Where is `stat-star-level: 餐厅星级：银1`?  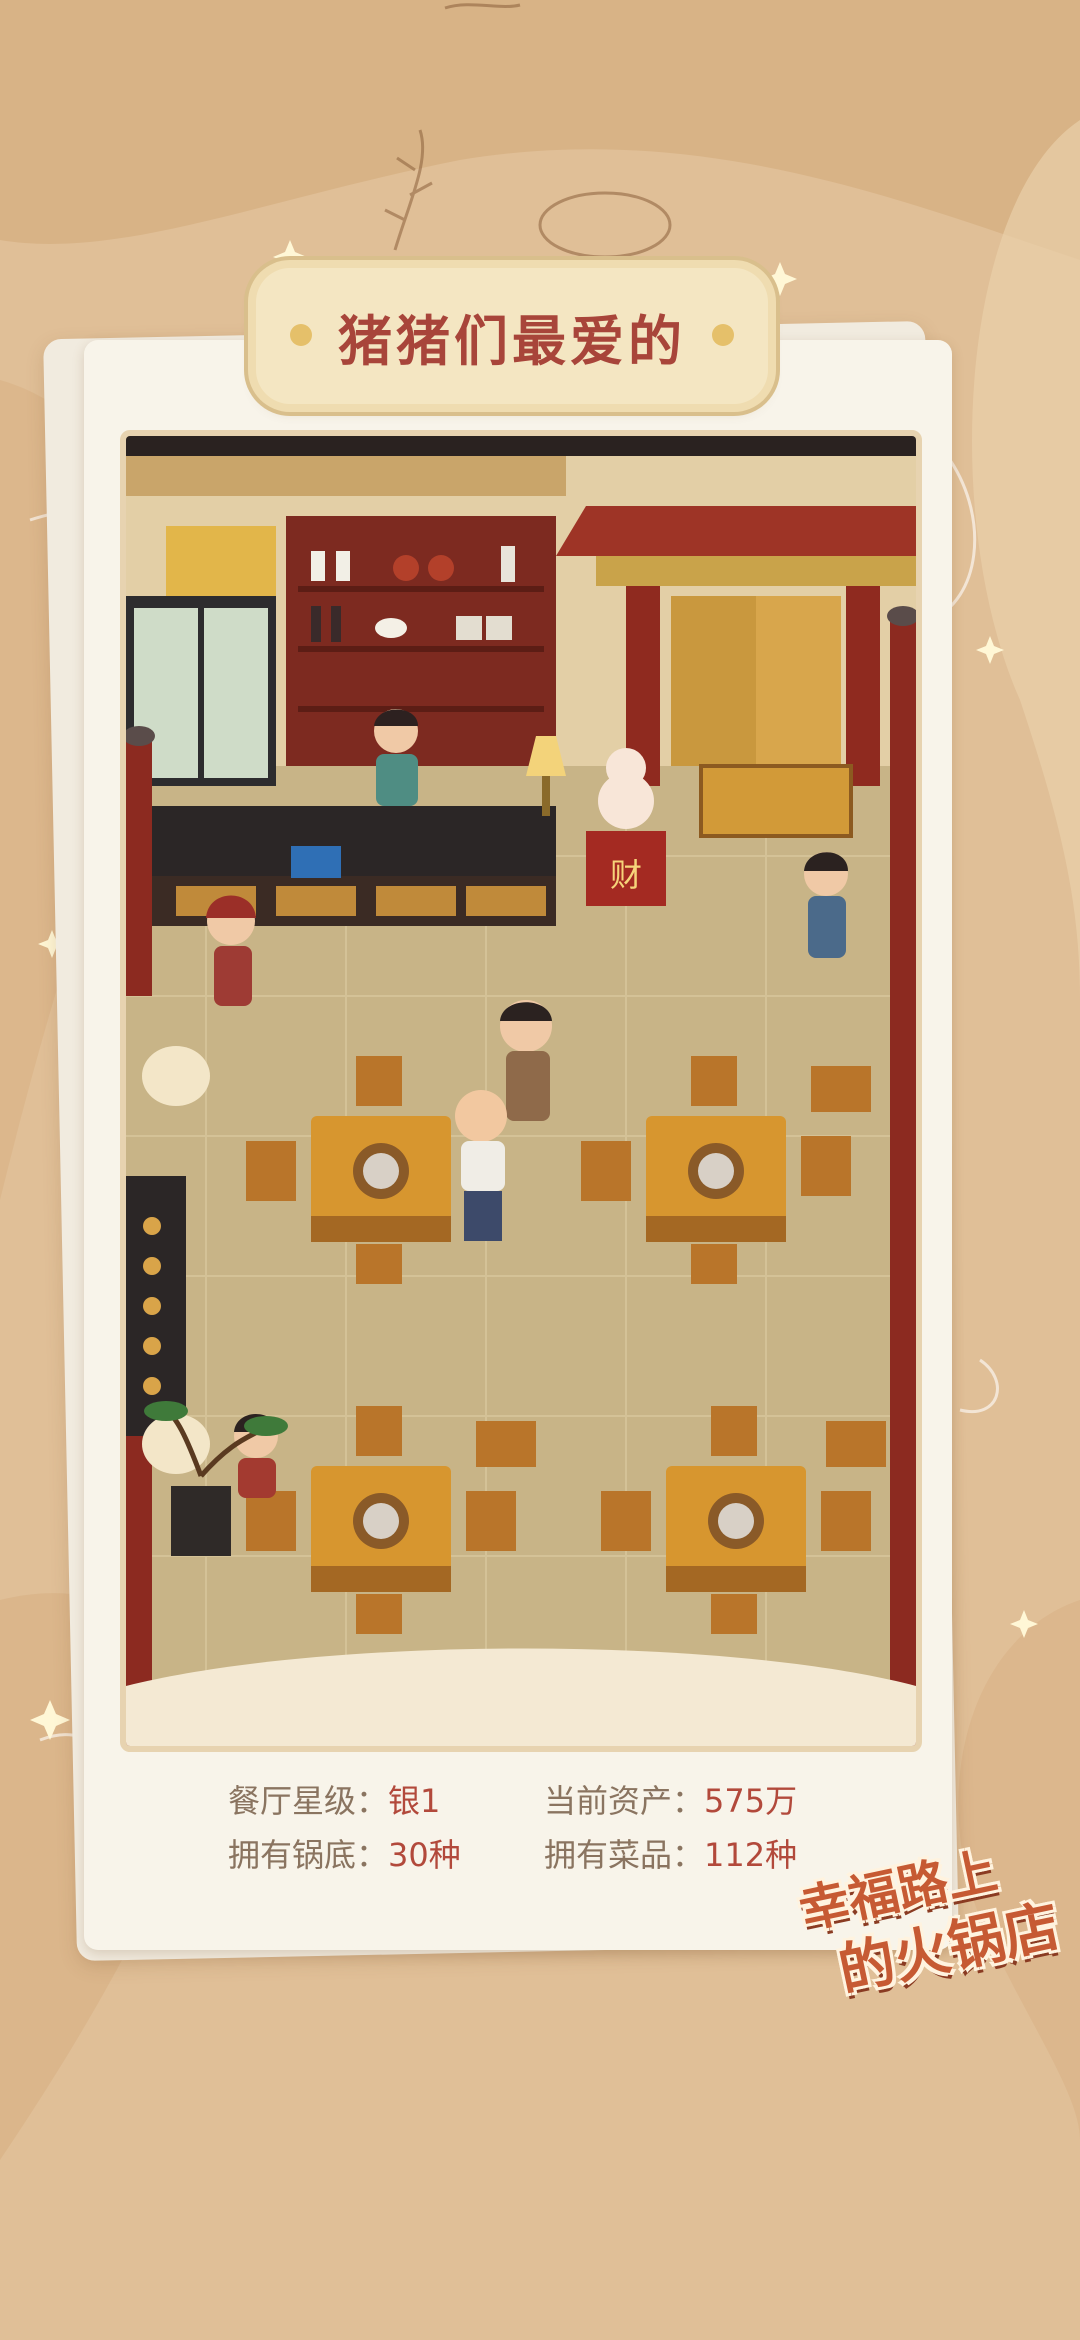
stat-star-level: 餐厅星级：银1 is located at coordinates (334, 1799).